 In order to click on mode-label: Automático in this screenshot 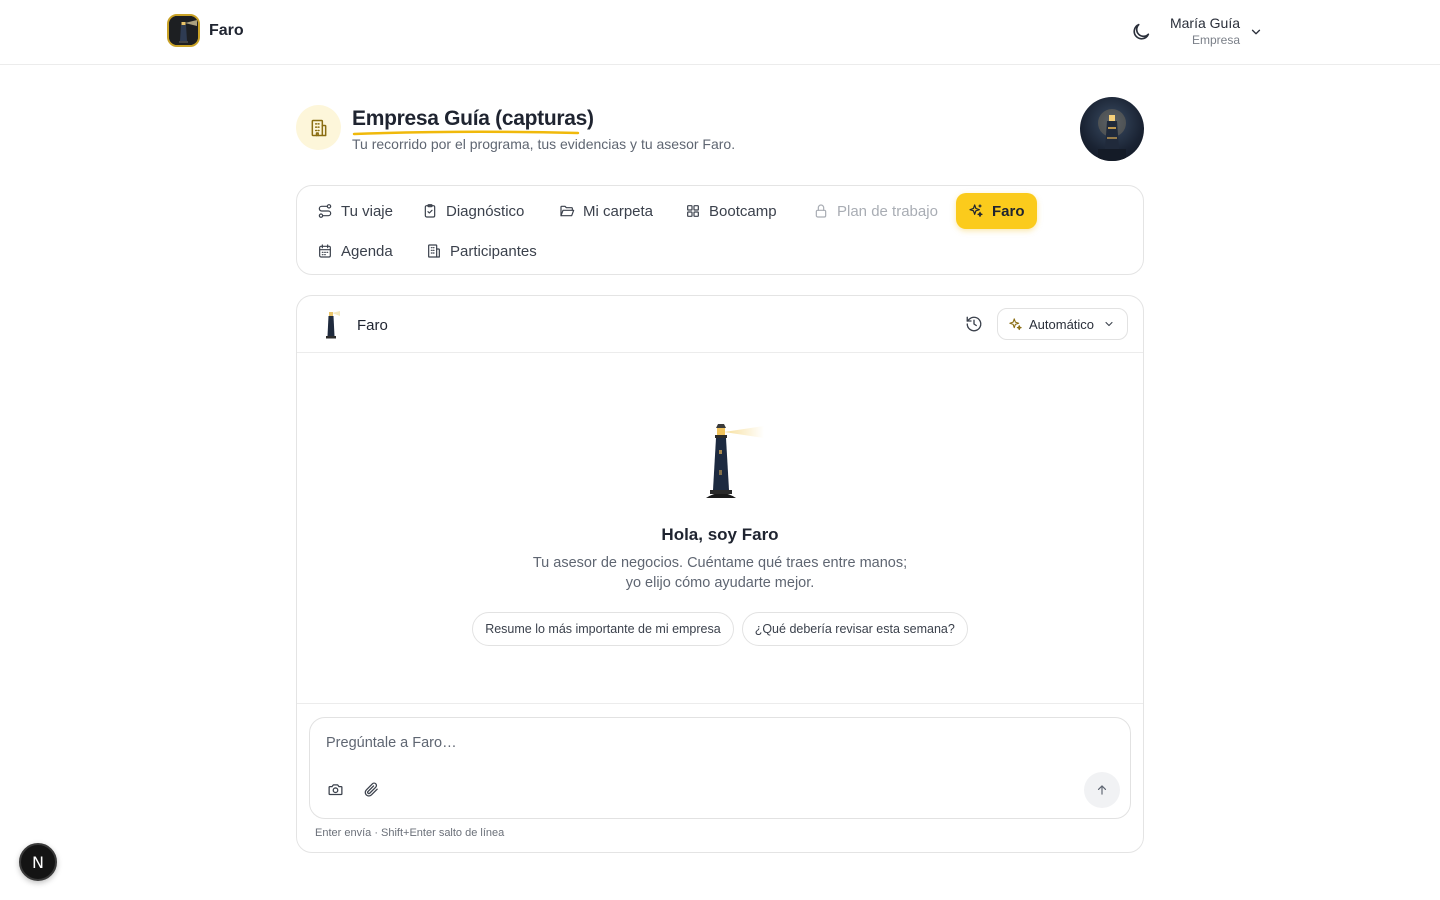, I will do `click(1062, 324)`.